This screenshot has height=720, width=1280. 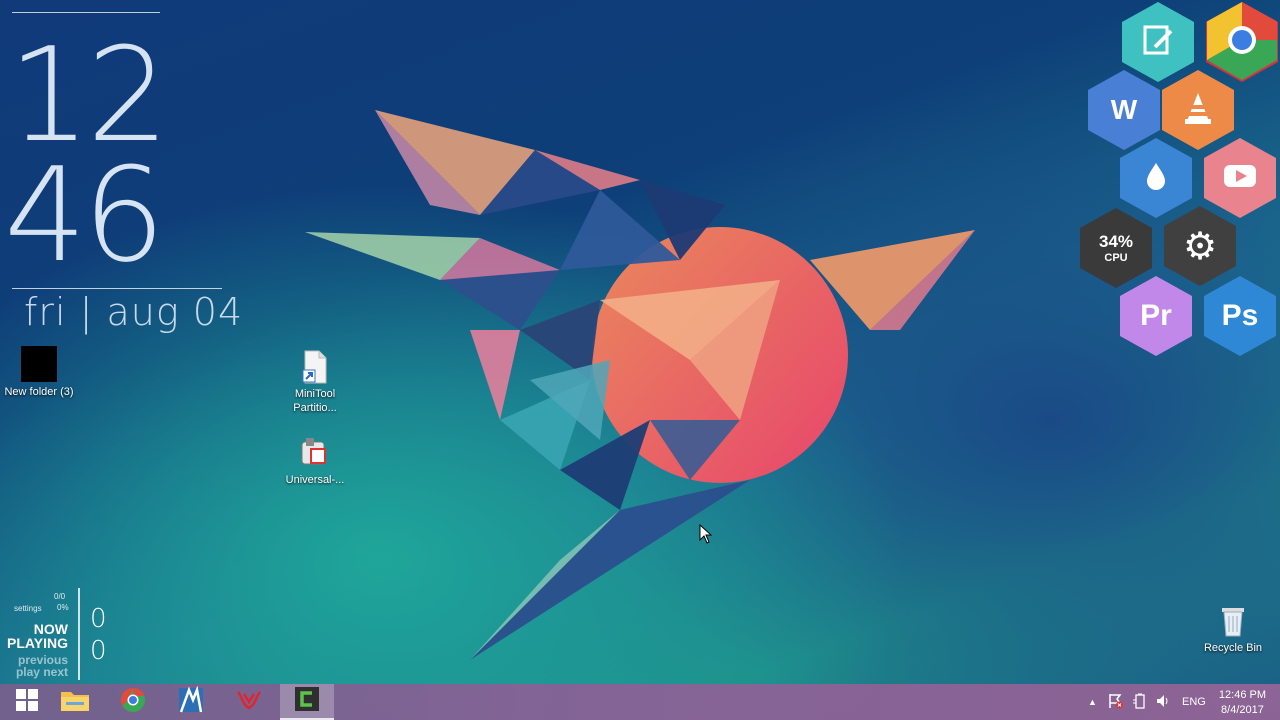 I want to click on youtube-icon, so click(x=1240, y=178).